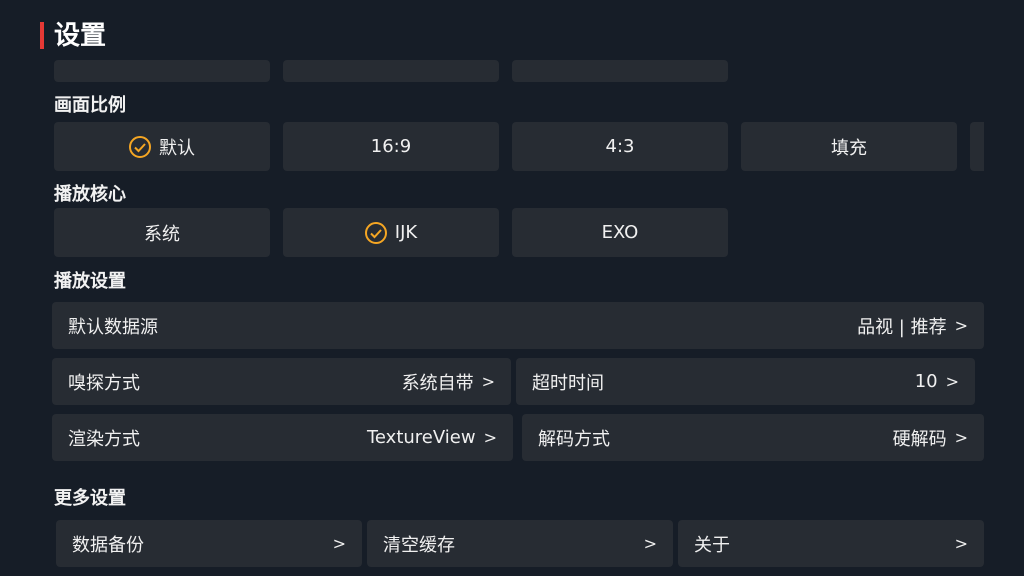 The image size is (1024, 576). What do you see at coordinates (520, 543) in the screenshot?
I see `clear-cache-row: 清空缓存 >` at bounding box center [520, 543].